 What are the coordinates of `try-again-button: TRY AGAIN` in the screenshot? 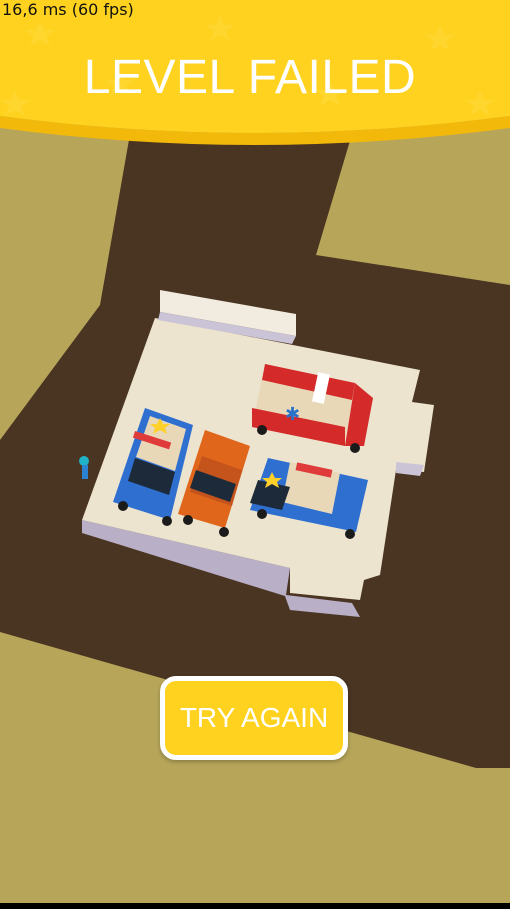 It's located at (254, 718).